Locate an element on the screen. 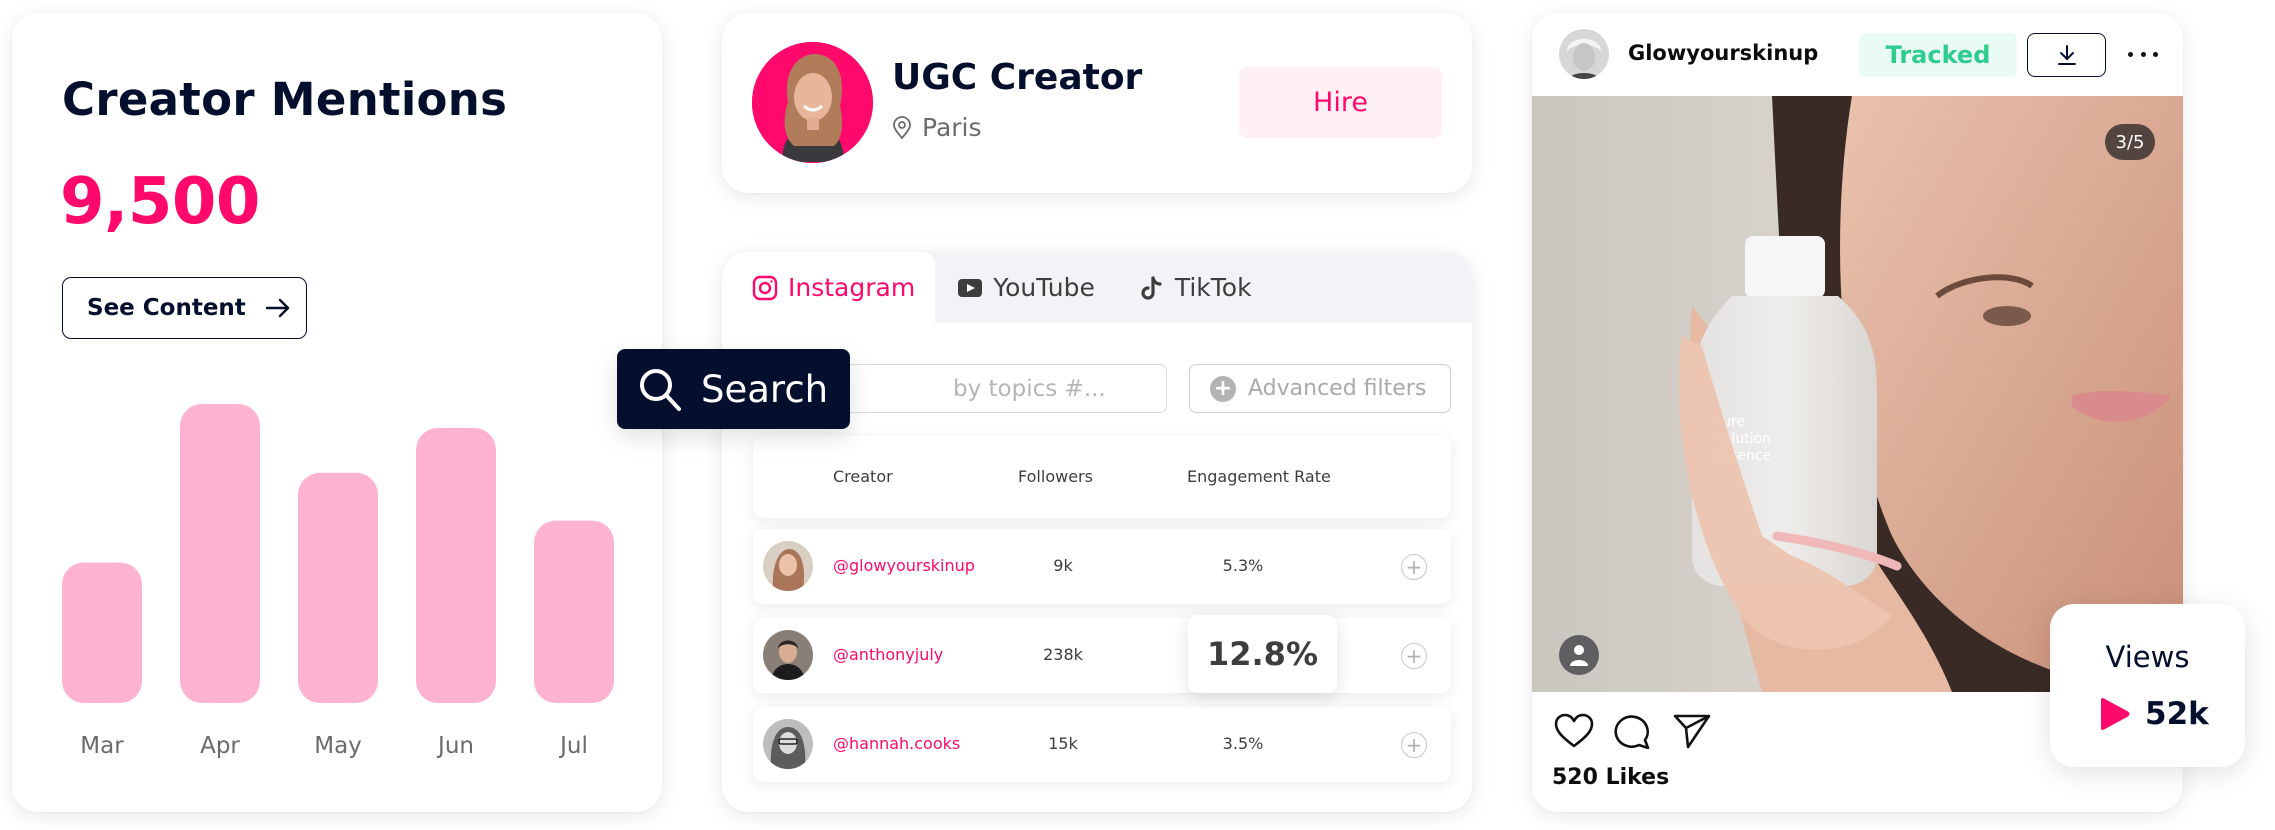 The height and width of the screenshot is (830, 2275). creator-handle: @anthonyjuly is located at coordinates (888, 654).